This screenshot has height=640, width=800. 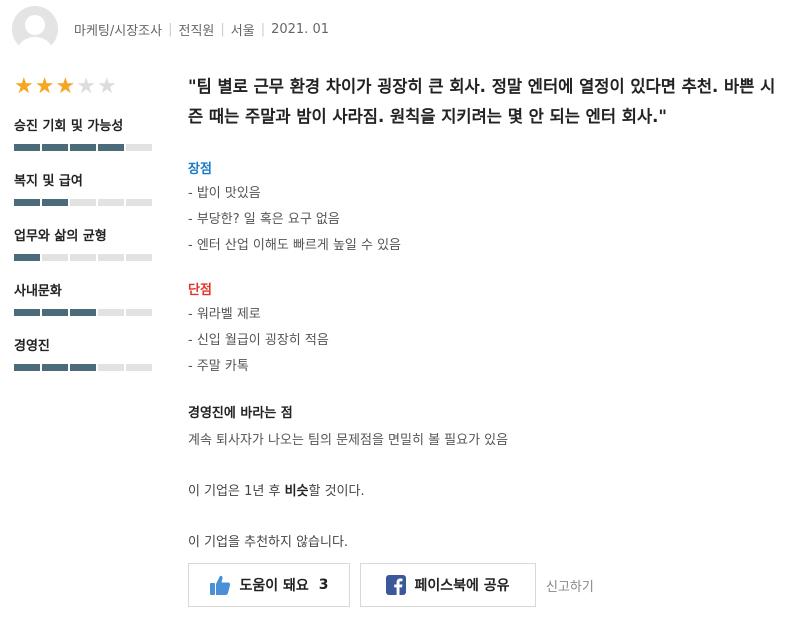 I want to click on advice-title: 경영진에 바라는 점, so click(x=240, y=413).